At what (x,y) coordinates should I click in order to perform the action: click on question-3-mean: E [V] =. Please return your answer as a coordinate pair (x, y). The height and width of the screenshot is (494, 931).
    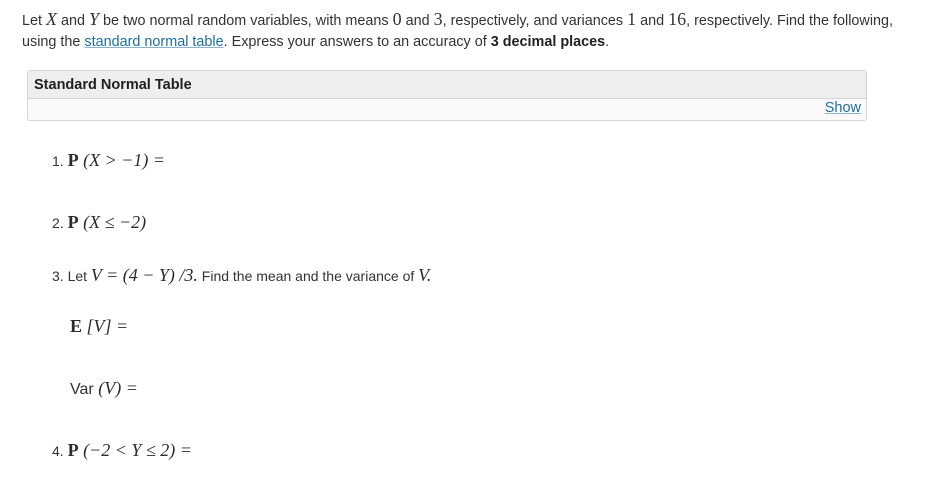
    Looking at the image, I should click on (99, 326).